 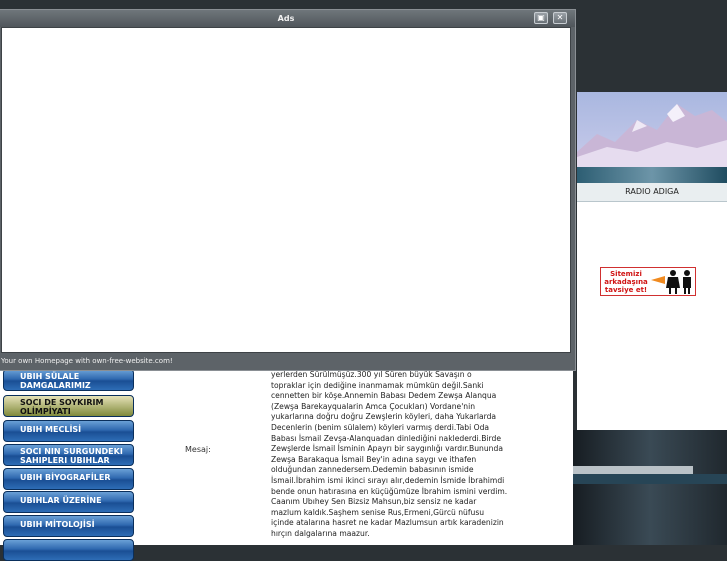 I want to click on radio-label: RADIO ADIGA, so click(x=652, y=191).